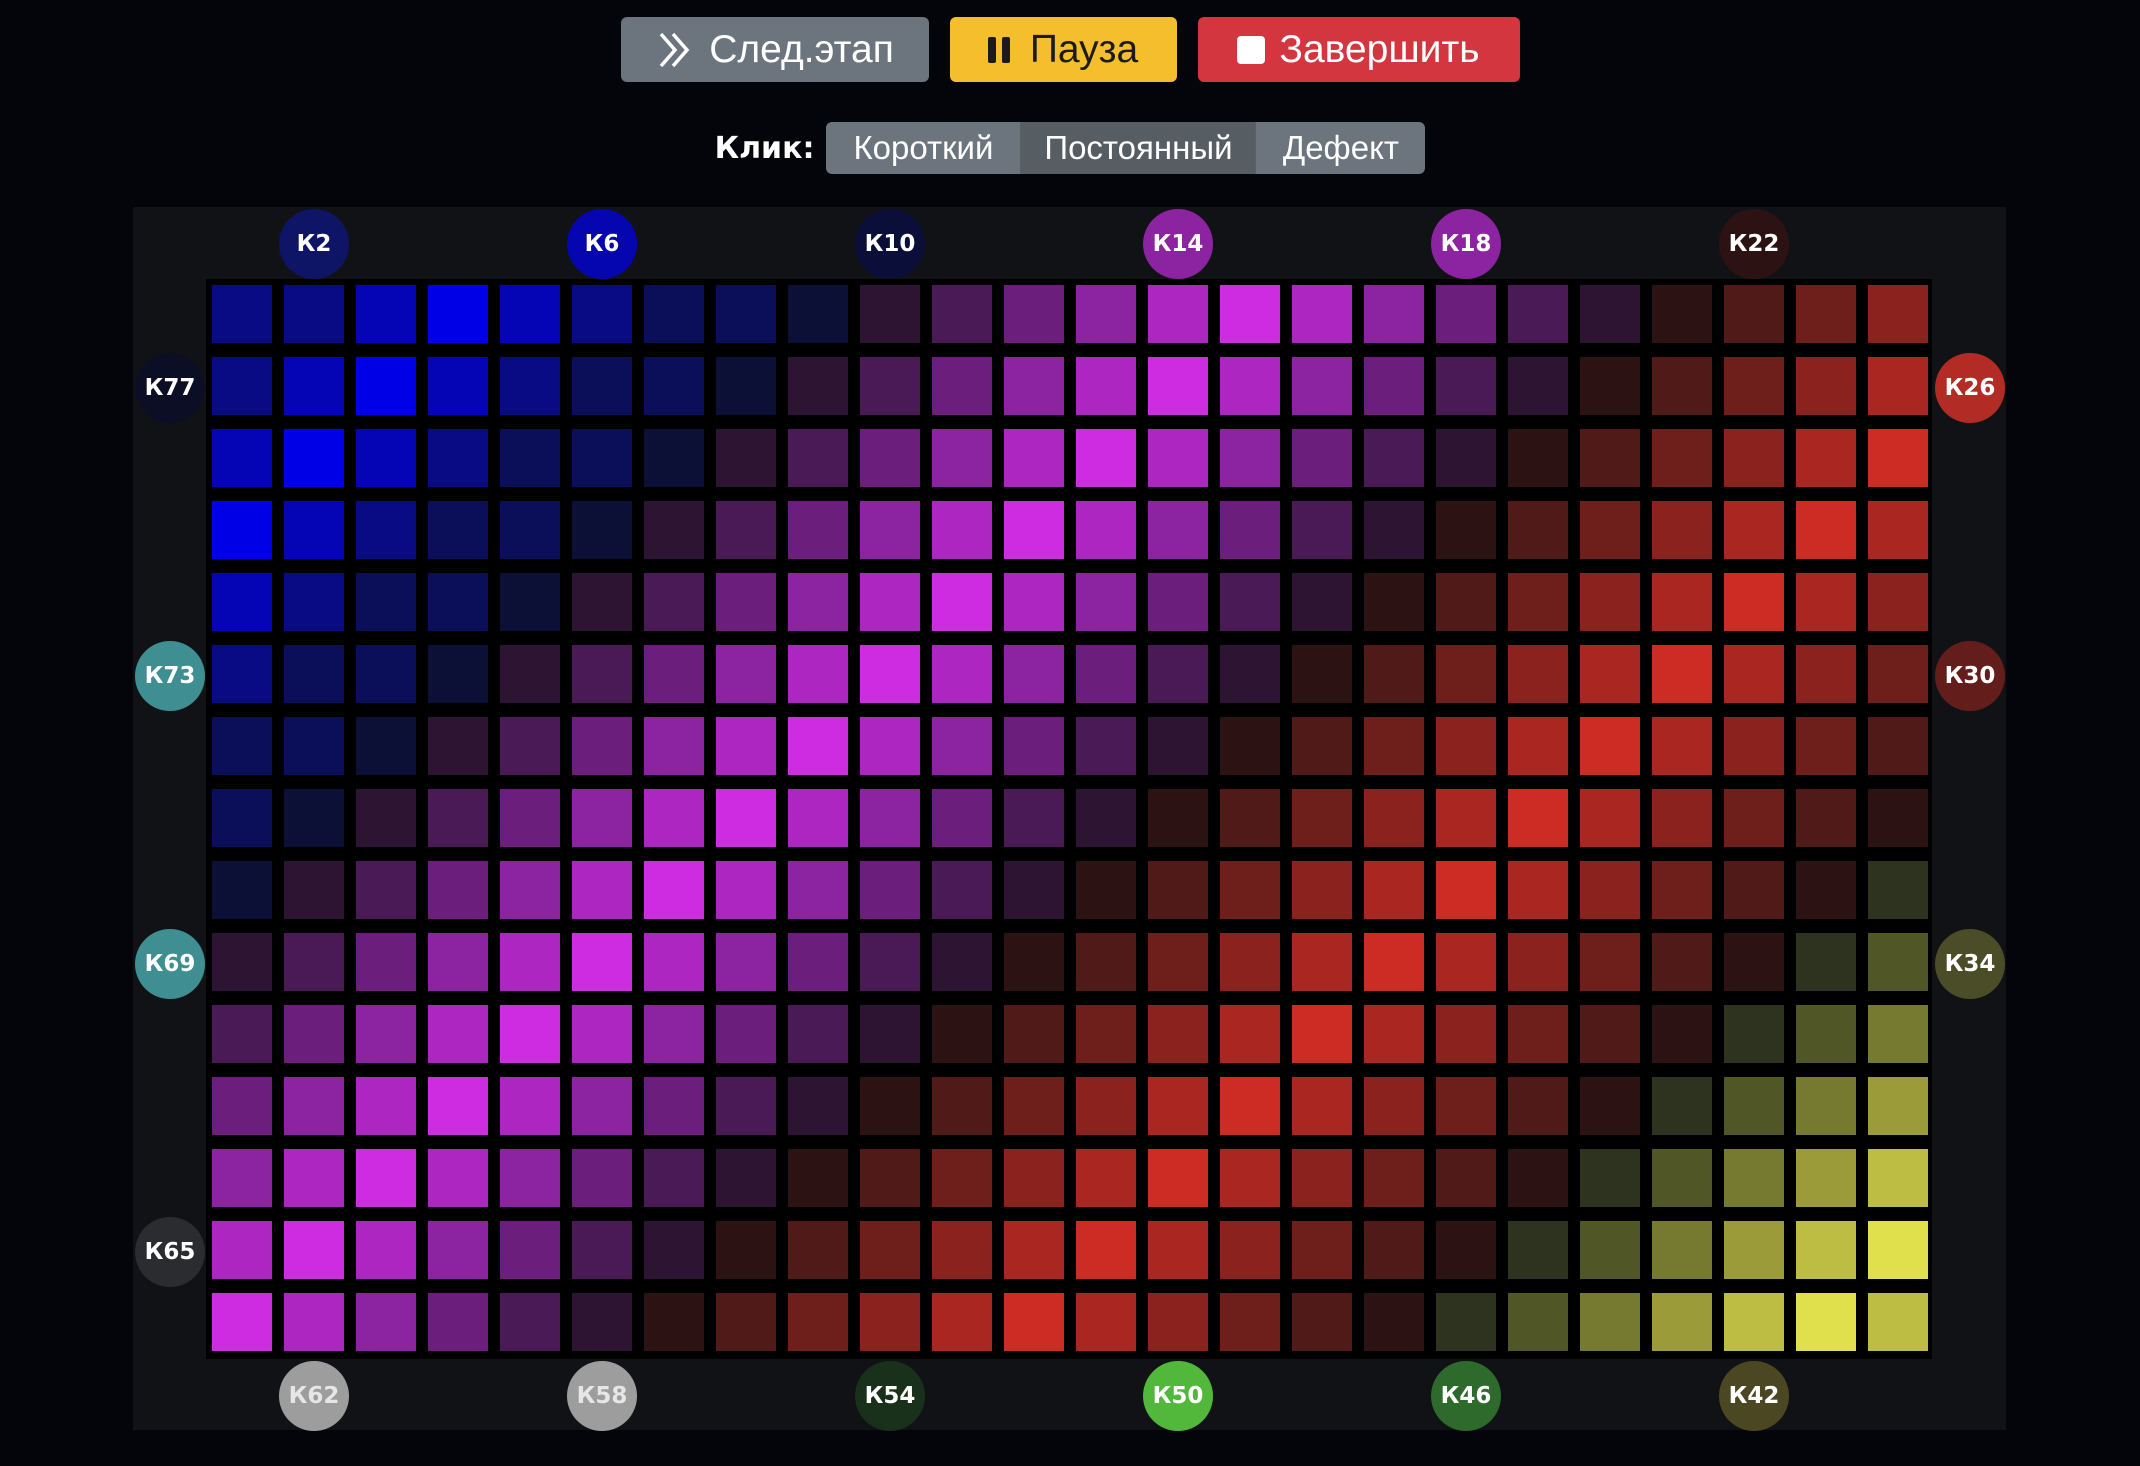 The height and width of the screenshot is (1466, 2140). What do you see at coordinates (1970, 388) in the screenshot?
I see `channel-badge-right: К26` at bounding box center [1970, 388].